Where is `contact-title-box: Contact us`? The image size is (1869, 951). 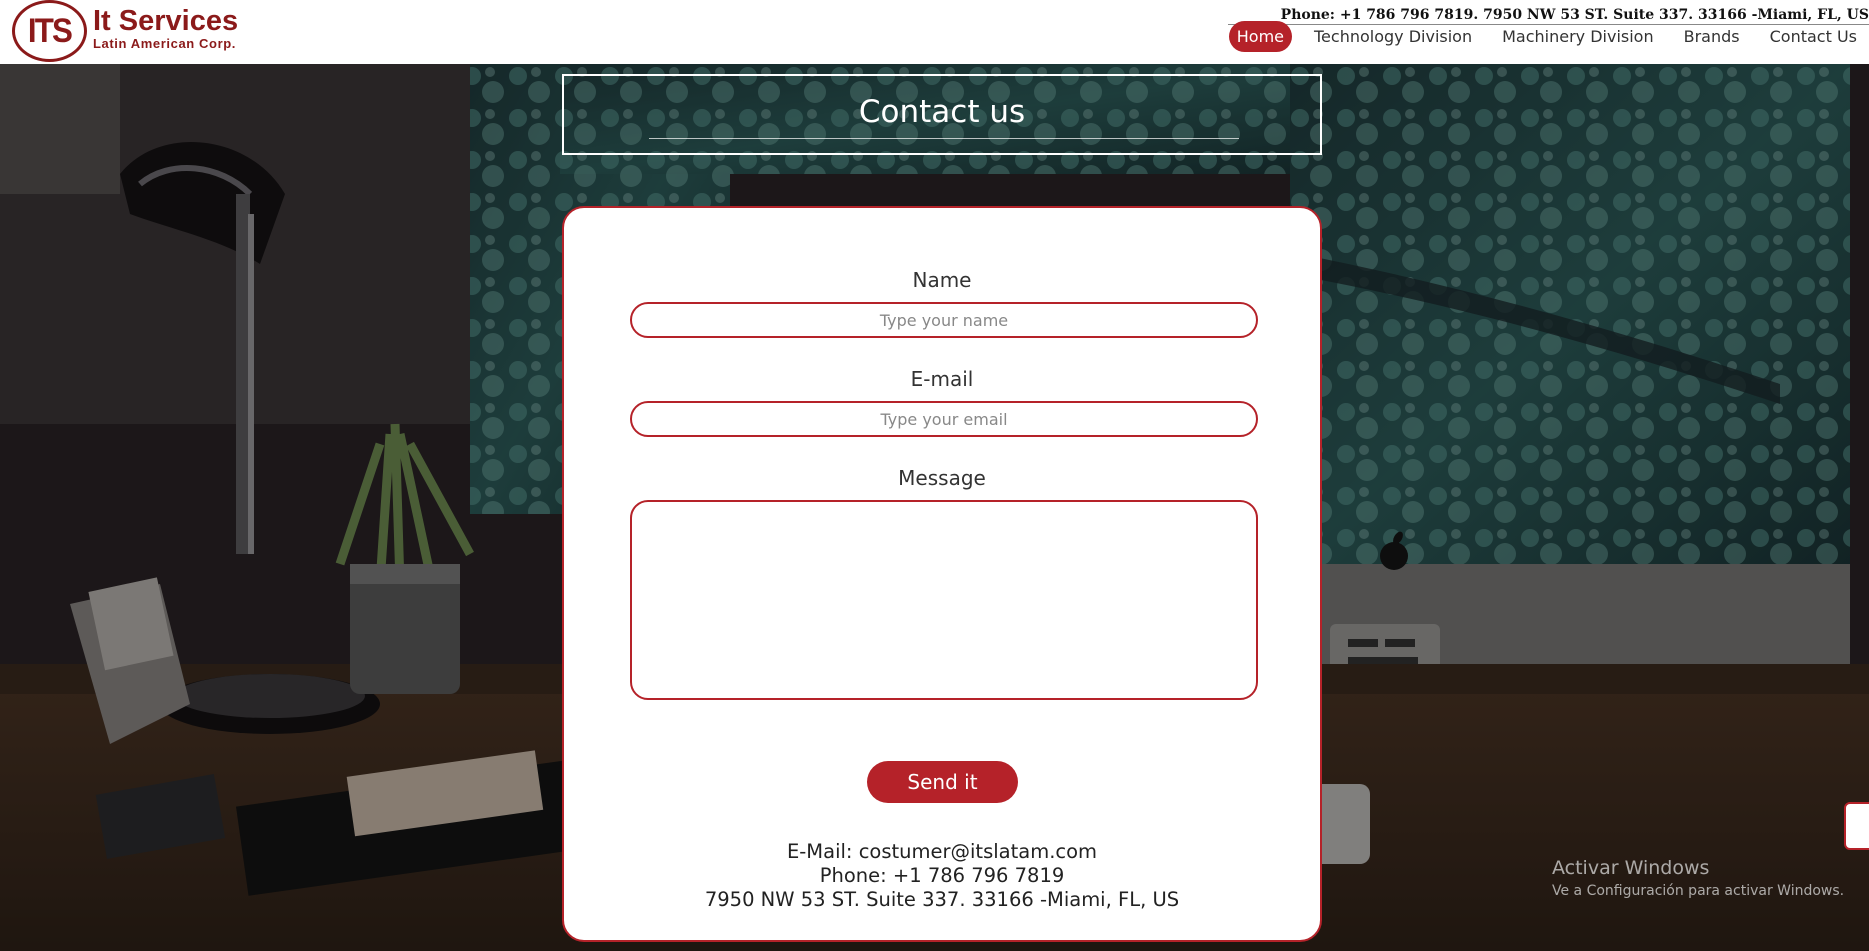 contact-title-box: Contact us is located at coordinates (942, 114).